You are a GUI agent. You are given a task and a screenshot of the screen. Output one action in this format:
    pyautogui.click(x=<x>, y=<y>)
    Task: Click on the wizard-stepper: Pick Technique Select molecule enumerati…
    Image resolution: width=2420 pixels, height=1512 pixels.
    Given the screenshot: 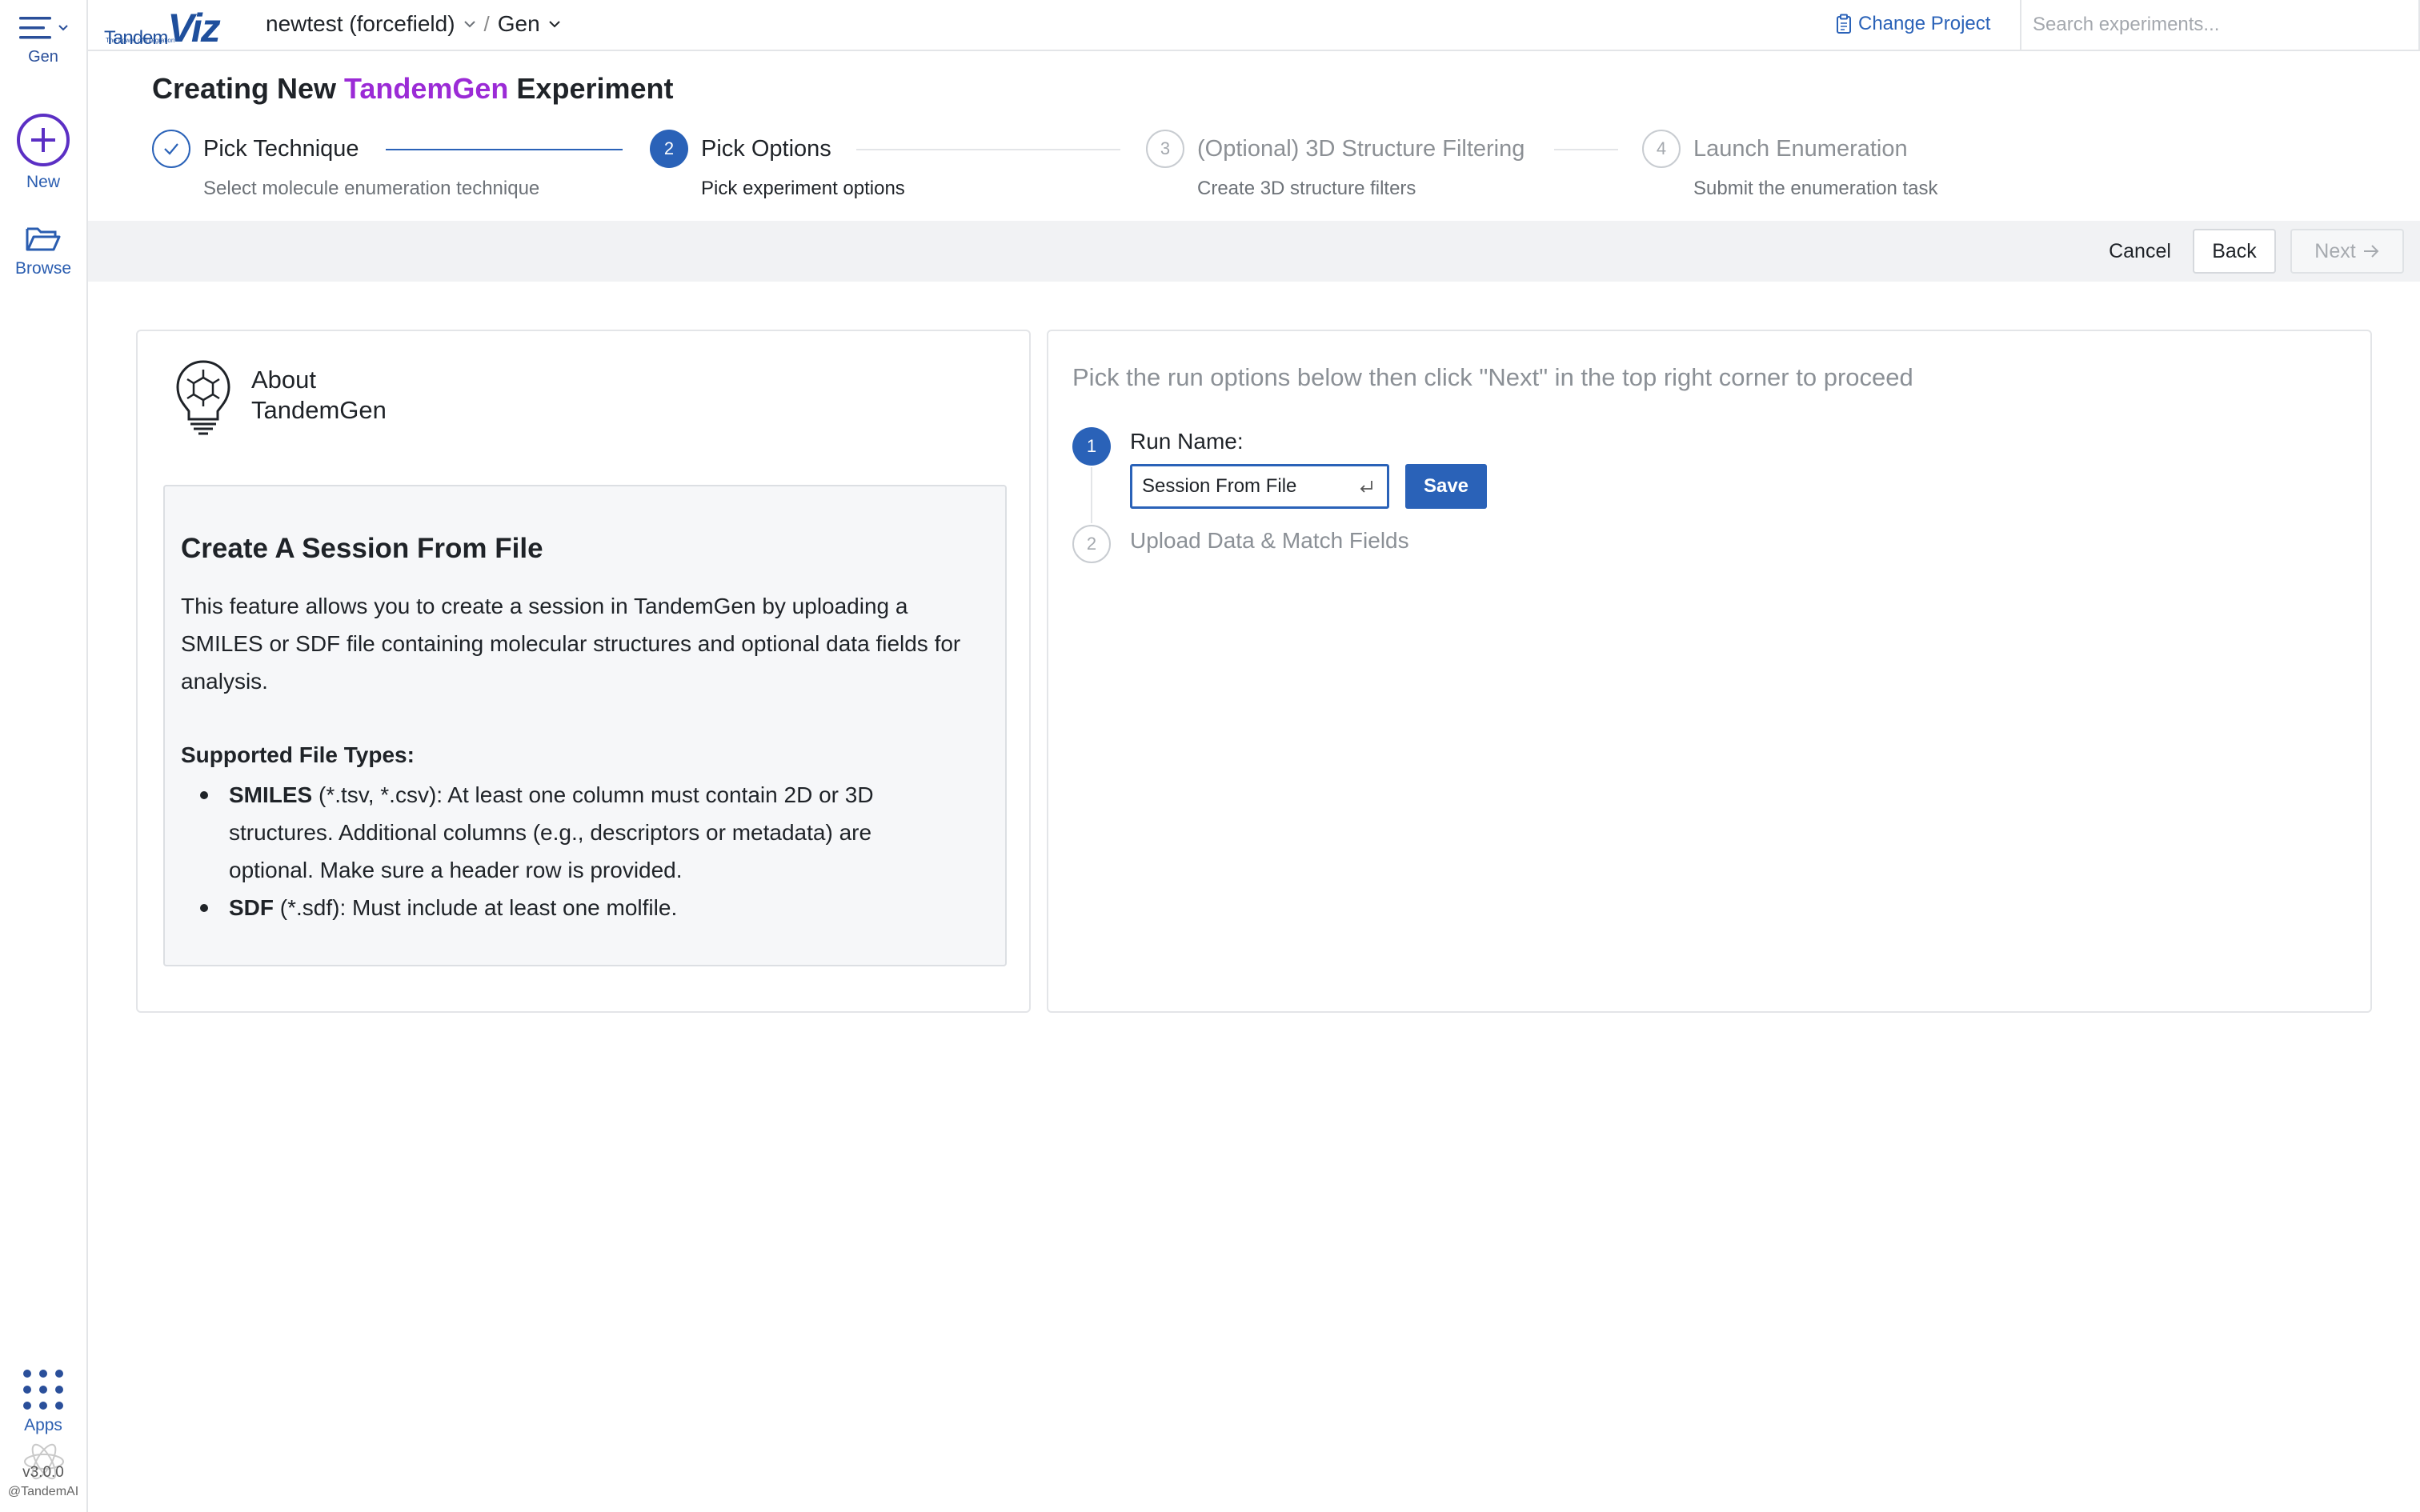 What is the action you would take?
    pyautogui.click(x=1096, y=170)
    